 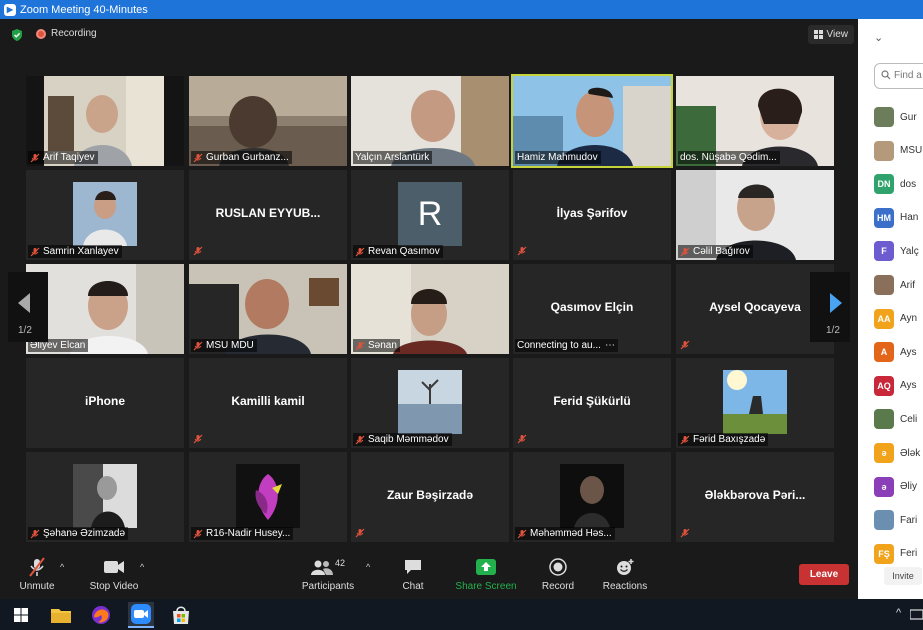 I want to click on unmute-button: Unmute, so click(x=37, y=577).